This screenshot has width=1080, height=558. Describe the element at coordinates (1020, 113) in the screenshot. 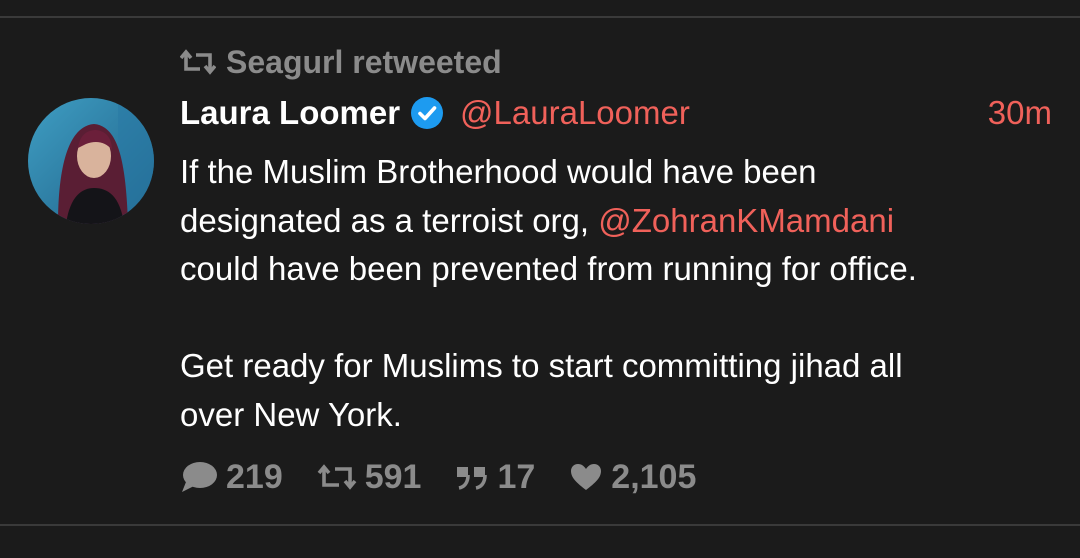

I see `tweet-time: 30m` at that location.